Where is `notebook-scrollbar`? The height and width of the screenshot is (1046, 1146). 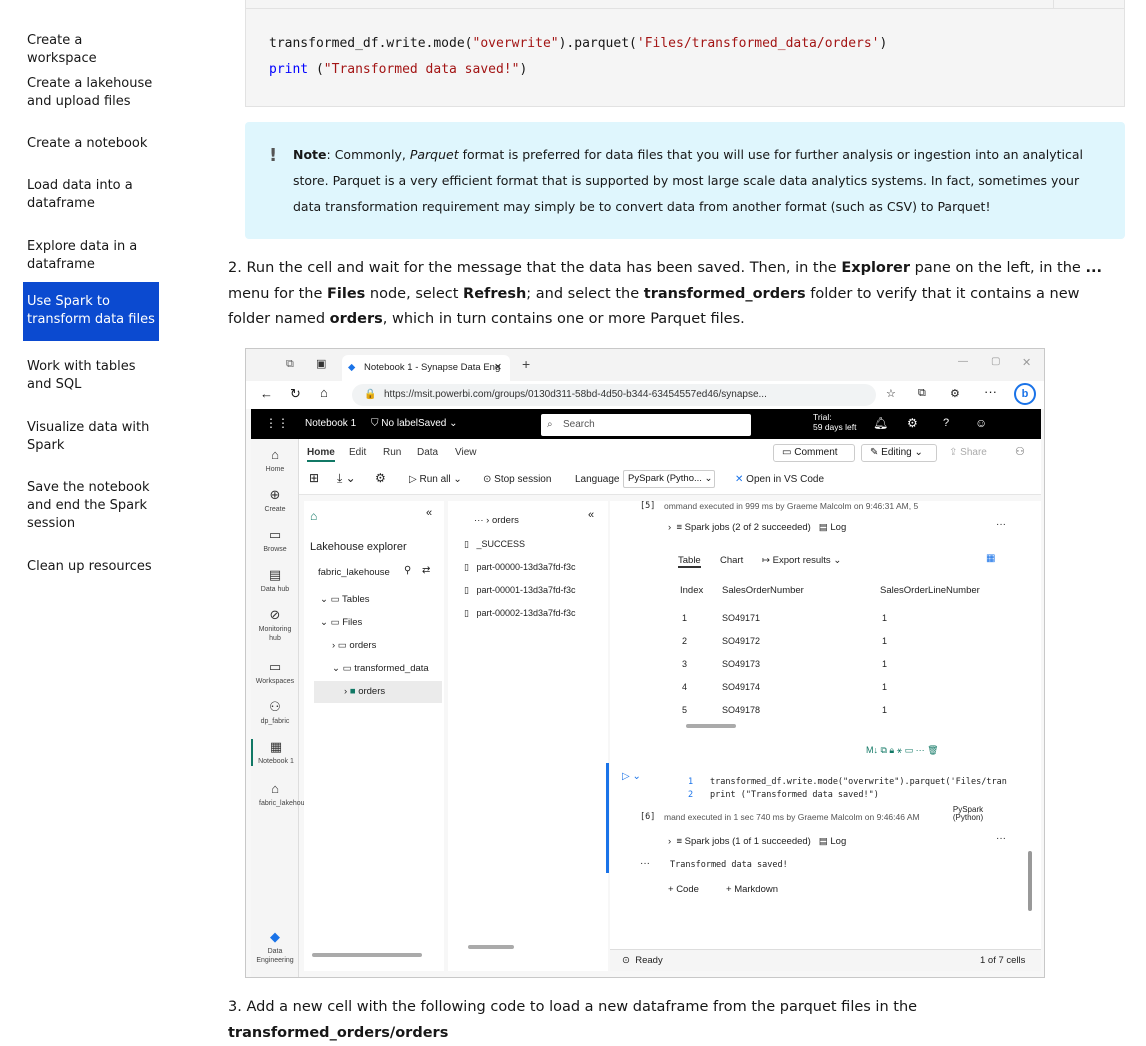 notebook-scrollbar is located at coordinates (1030, 881).